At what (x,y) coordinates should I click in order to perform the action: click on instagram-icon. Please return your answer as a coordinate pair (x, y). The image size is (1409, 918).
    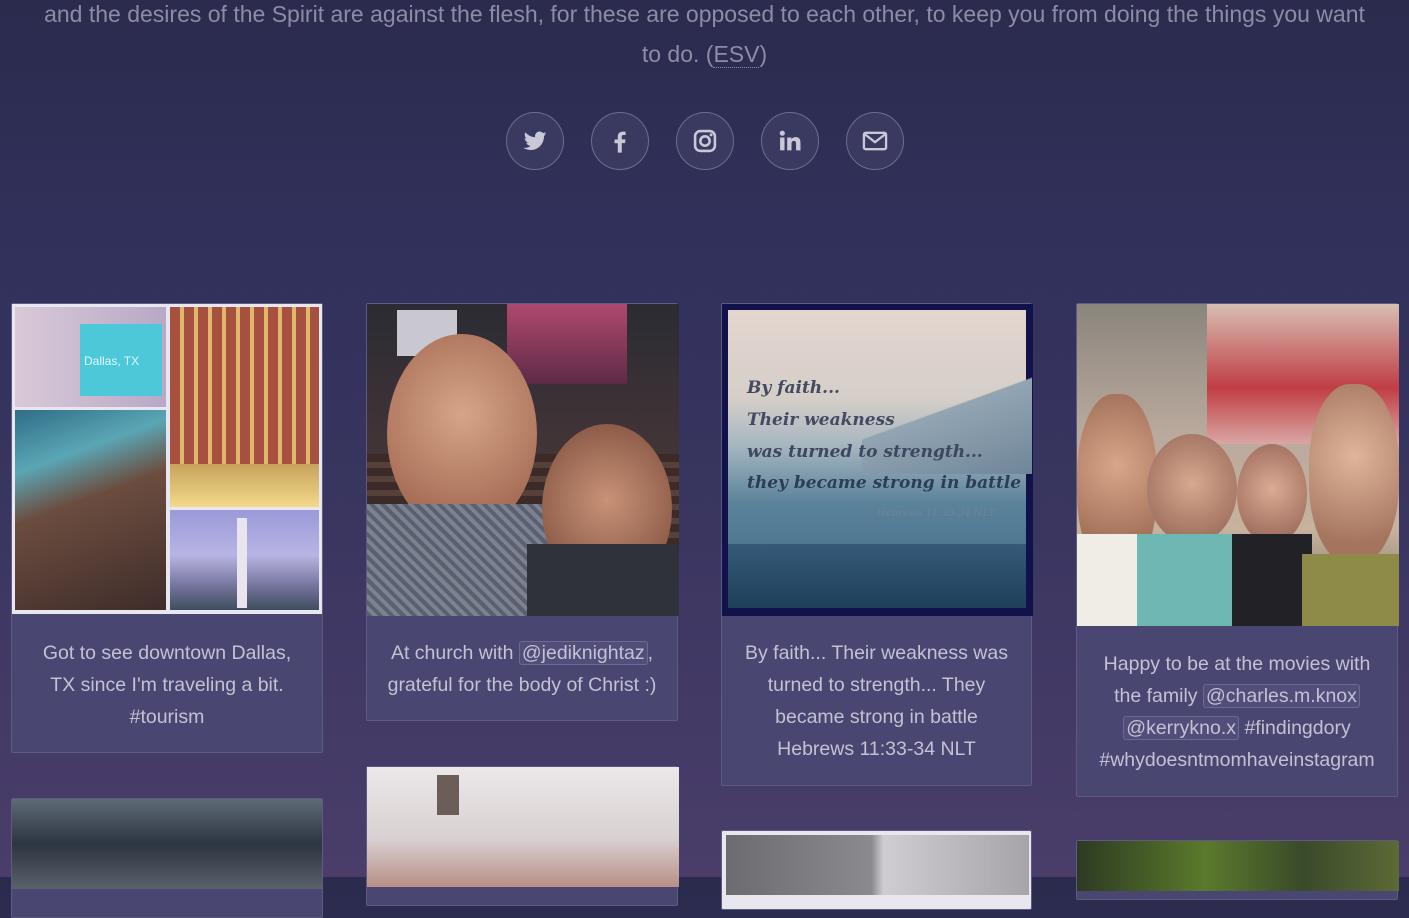
    Looking at the image, I should click on (704, 141).